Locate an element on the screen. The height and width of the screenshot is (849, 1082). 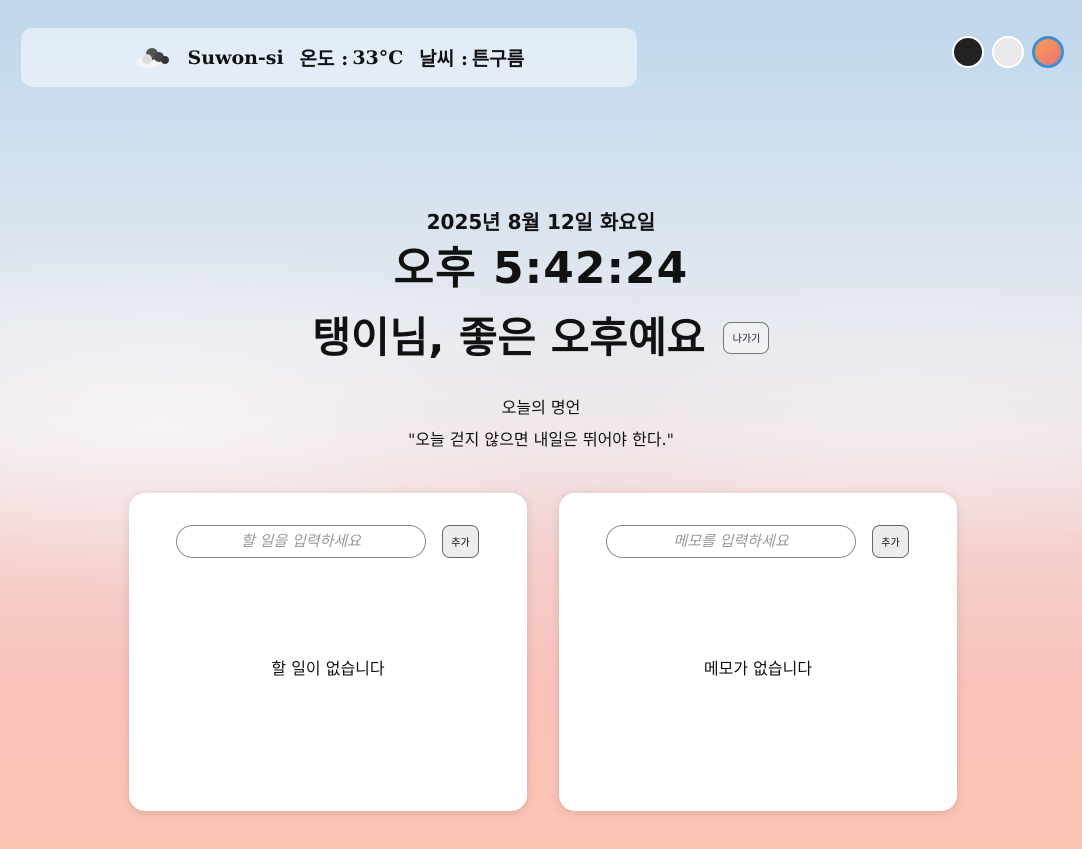
theme-switcher is located at coordinates (1008, 52).